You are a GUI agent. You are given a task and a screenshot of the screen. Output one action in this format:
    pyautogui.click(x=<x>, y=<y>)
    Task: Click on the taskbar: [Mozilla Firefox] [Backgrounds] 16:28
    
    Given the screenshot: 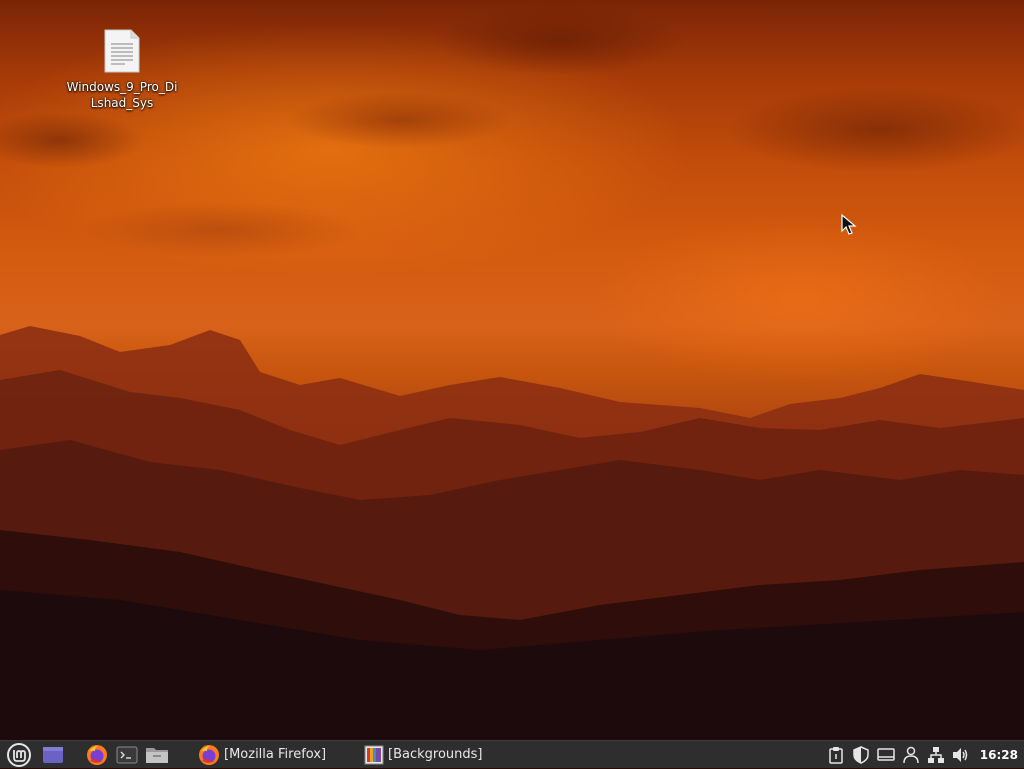 What is the action you would take?
    pyautogui.click(x=512, y=754)
    